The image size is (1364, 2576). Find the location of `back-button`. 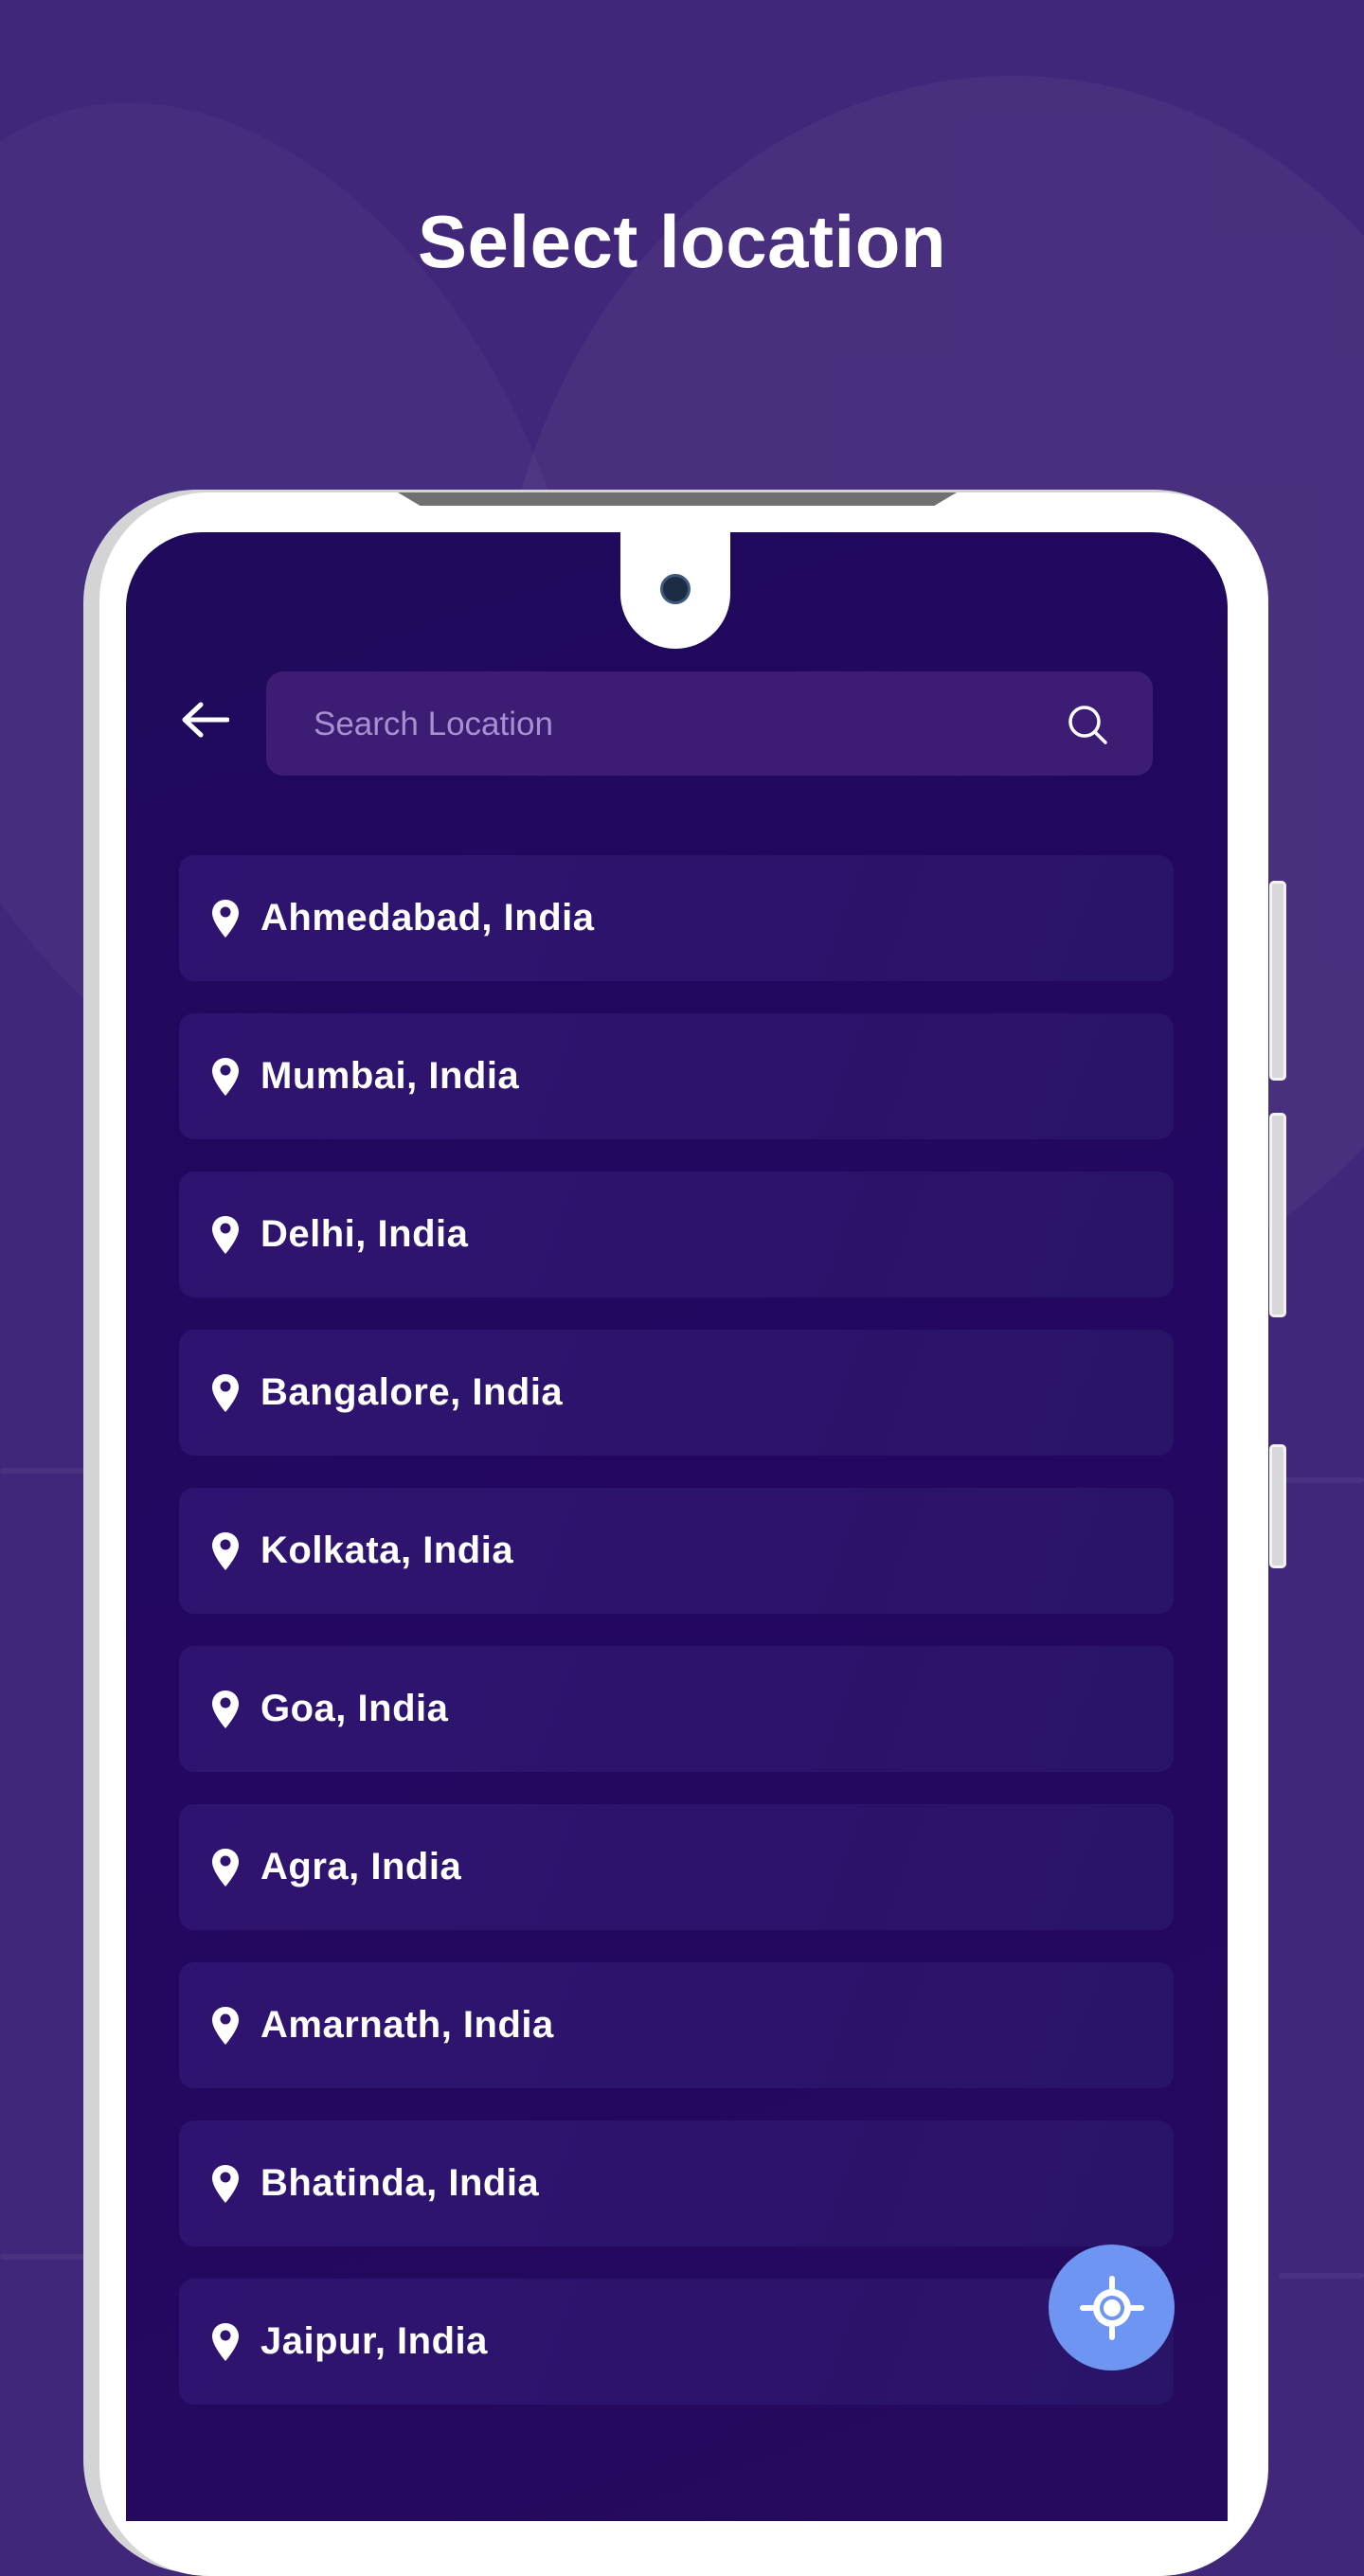

back-button is located at coordinates (204, 719).